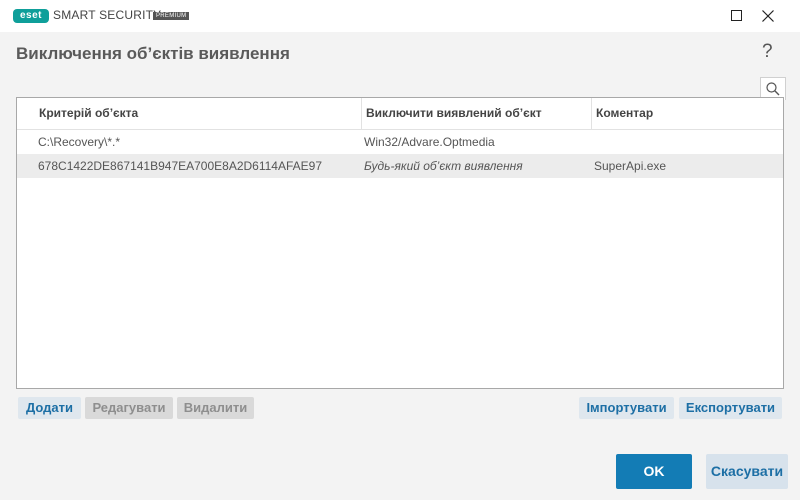 This screenshot has height=500, width=800. I want to click on product-name: SMART SECURITY, so click(107, 15).